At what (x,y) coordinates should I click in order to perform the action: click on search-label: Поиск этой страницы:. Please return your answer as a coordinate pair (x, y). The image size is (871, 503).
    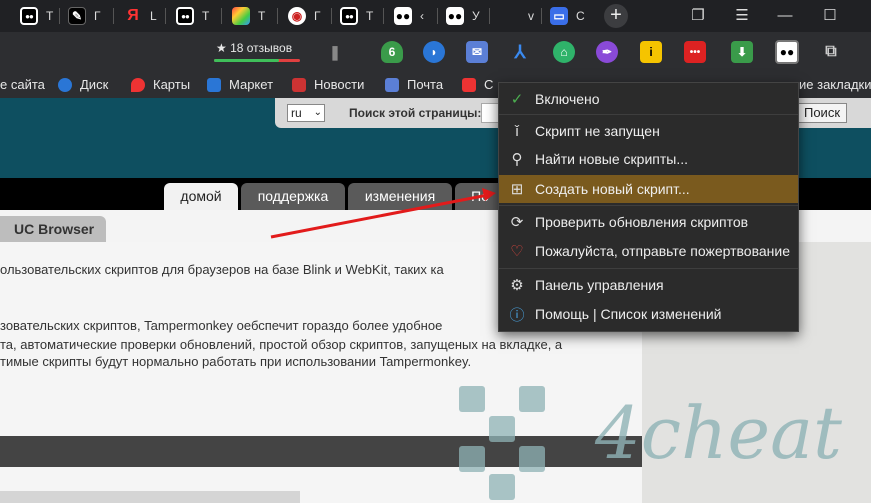
    Looking at the image, I should click on (415, 113).